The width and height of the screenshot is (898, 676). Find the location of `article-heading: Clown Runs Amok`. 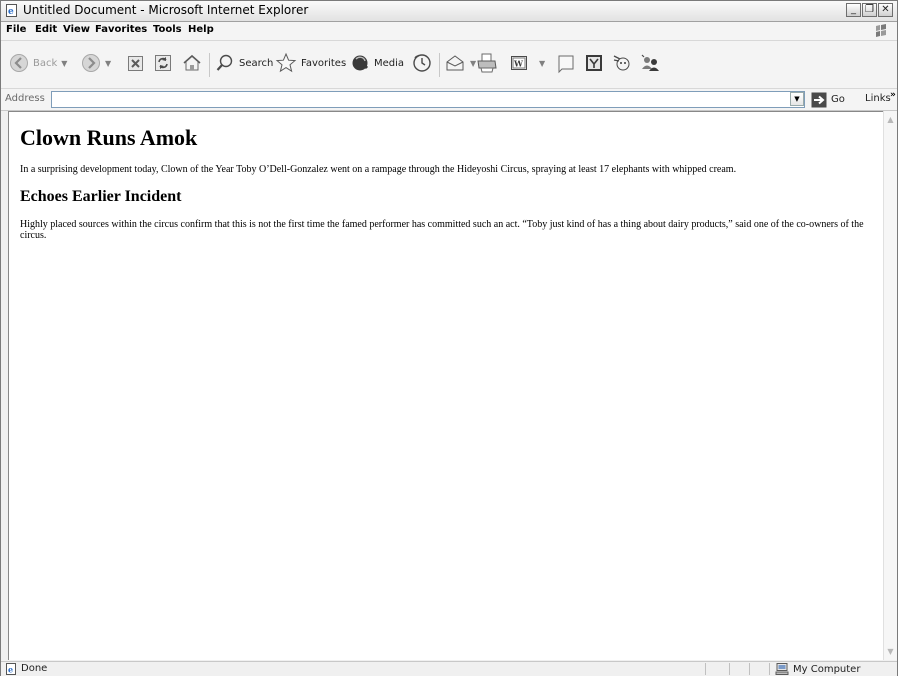

article-heading: Clown Runs Amok is located at coordinates (109, 137).